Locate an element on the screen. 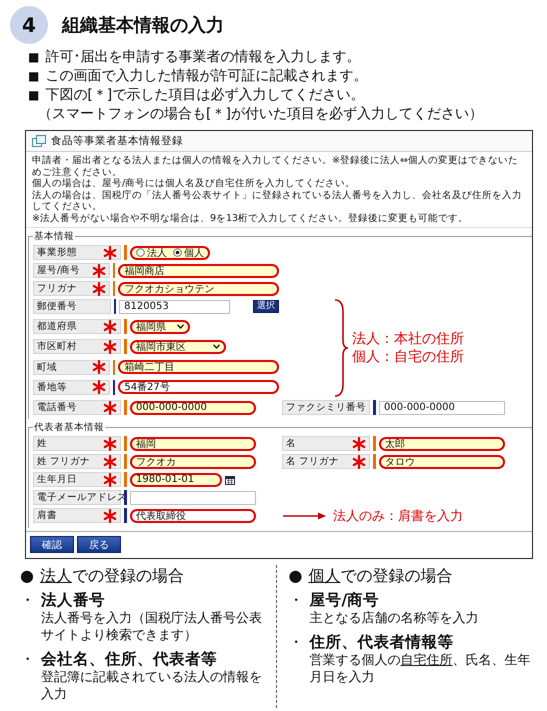 This screenshot has width=547, height=711. select-field: 福岡市東区 is located at coordinates (178, 347).